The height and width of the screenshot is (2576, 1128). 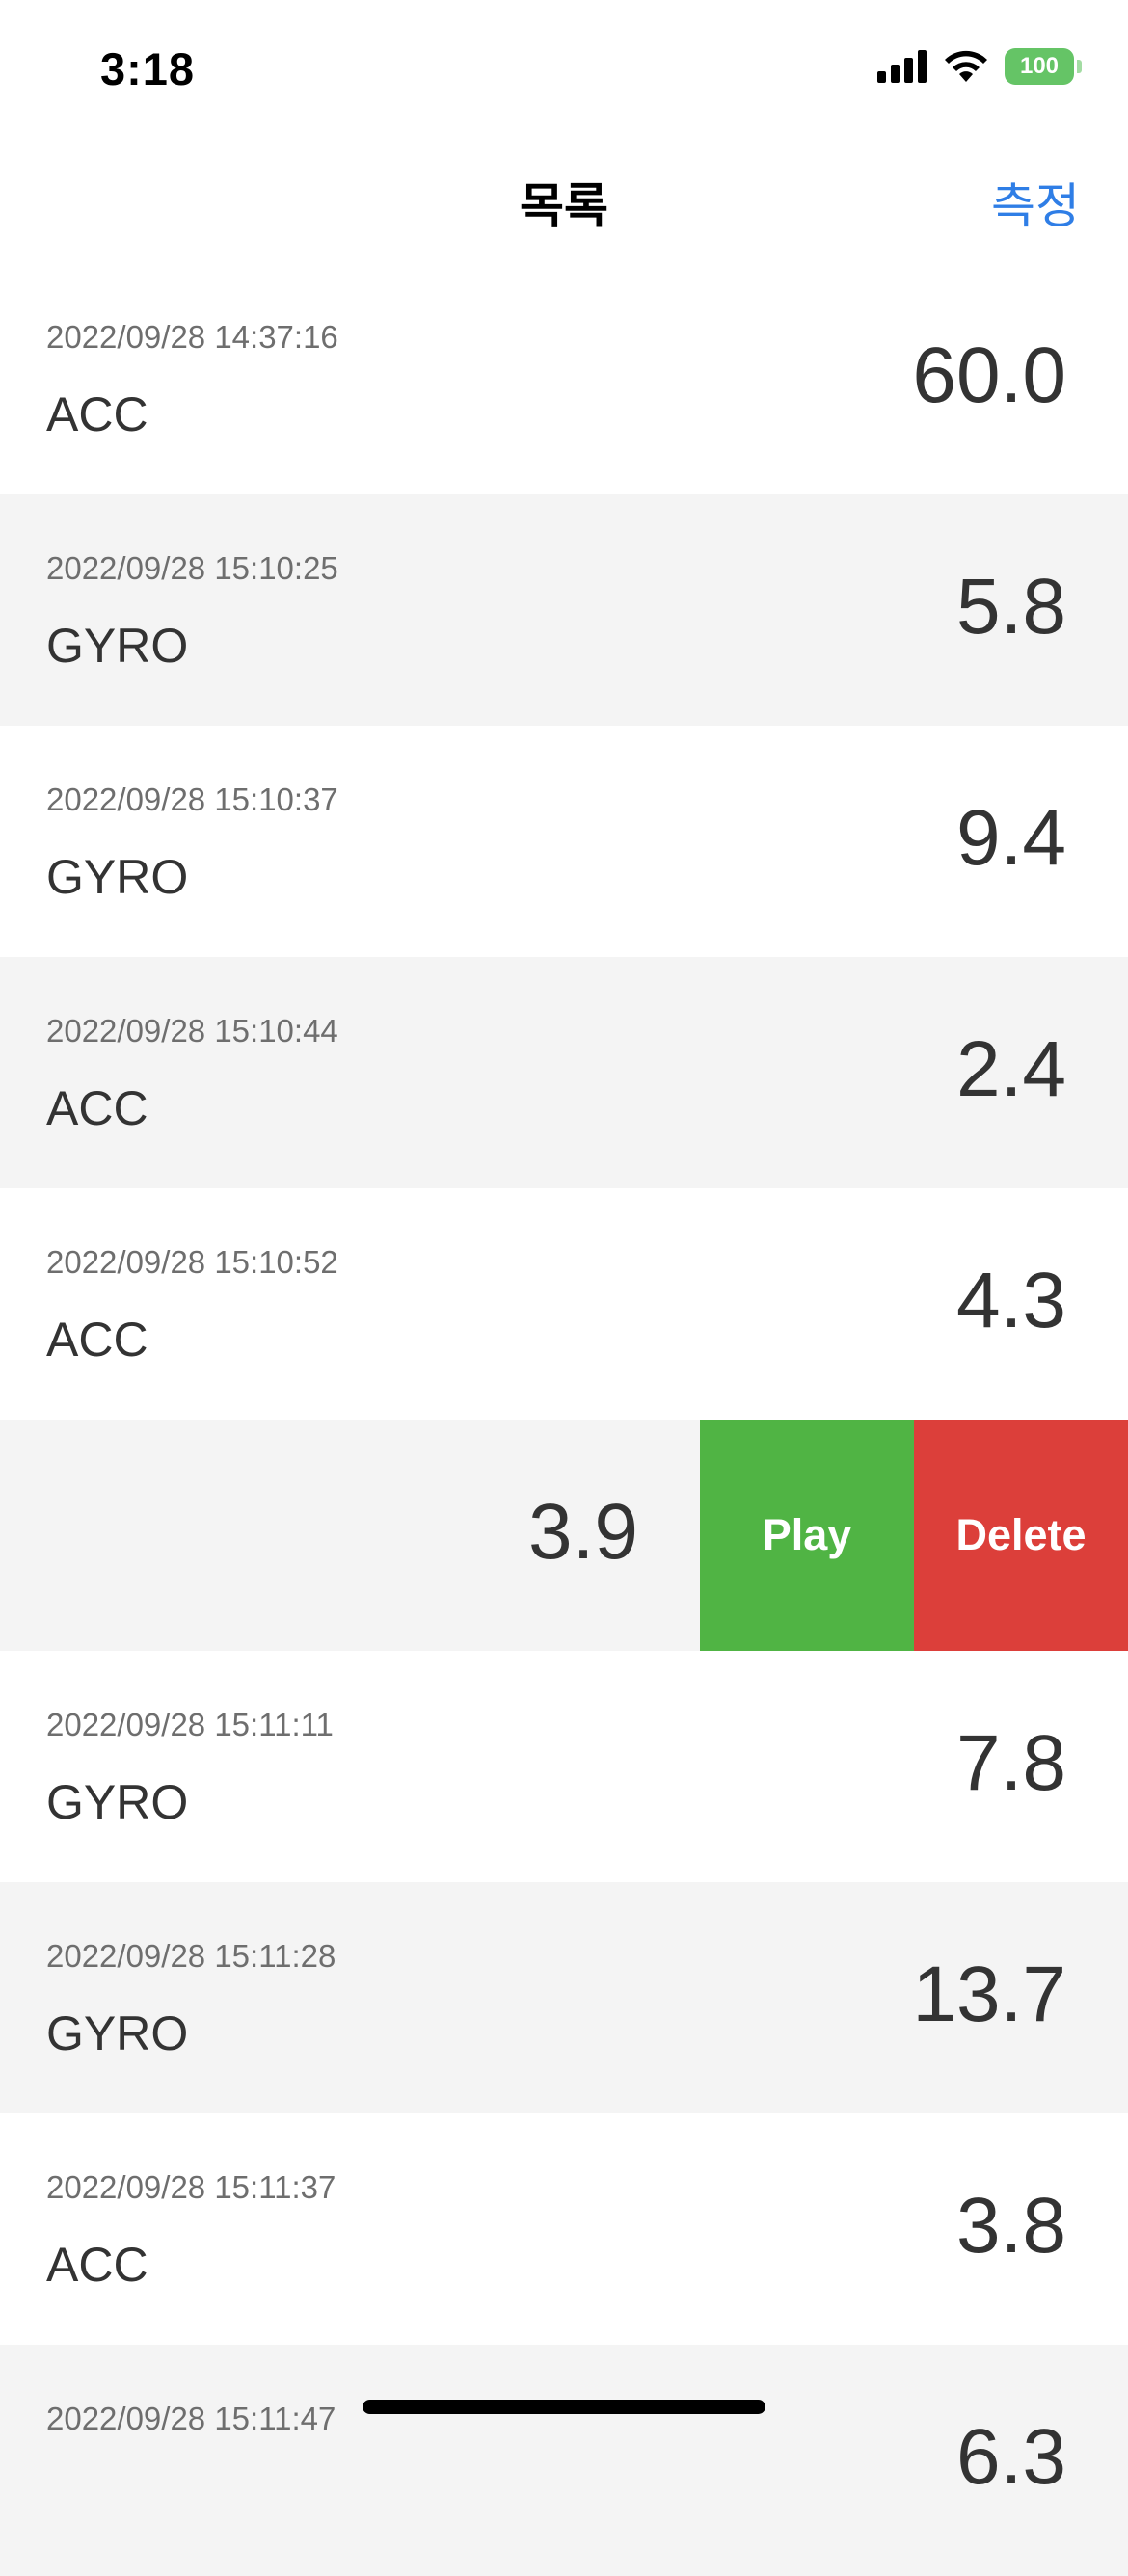 What do you see at coordinates (807, 1535) in the screenshot?
I see `play-button: Play` at bounding box center [807, 1535].